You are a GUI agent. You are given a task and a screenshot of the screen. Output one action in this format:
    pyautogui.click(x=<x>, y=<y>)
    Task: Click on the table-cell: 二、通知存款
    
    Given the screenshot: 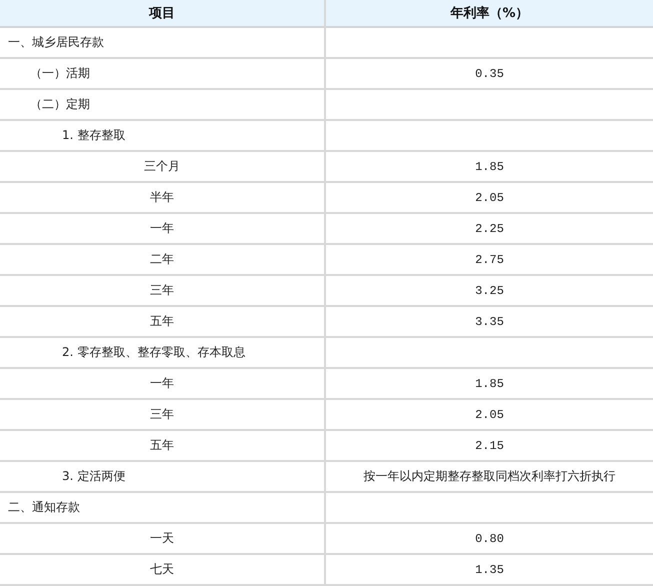 What is the action you would take?
    pyautogui.click(x=44, y=507)
    